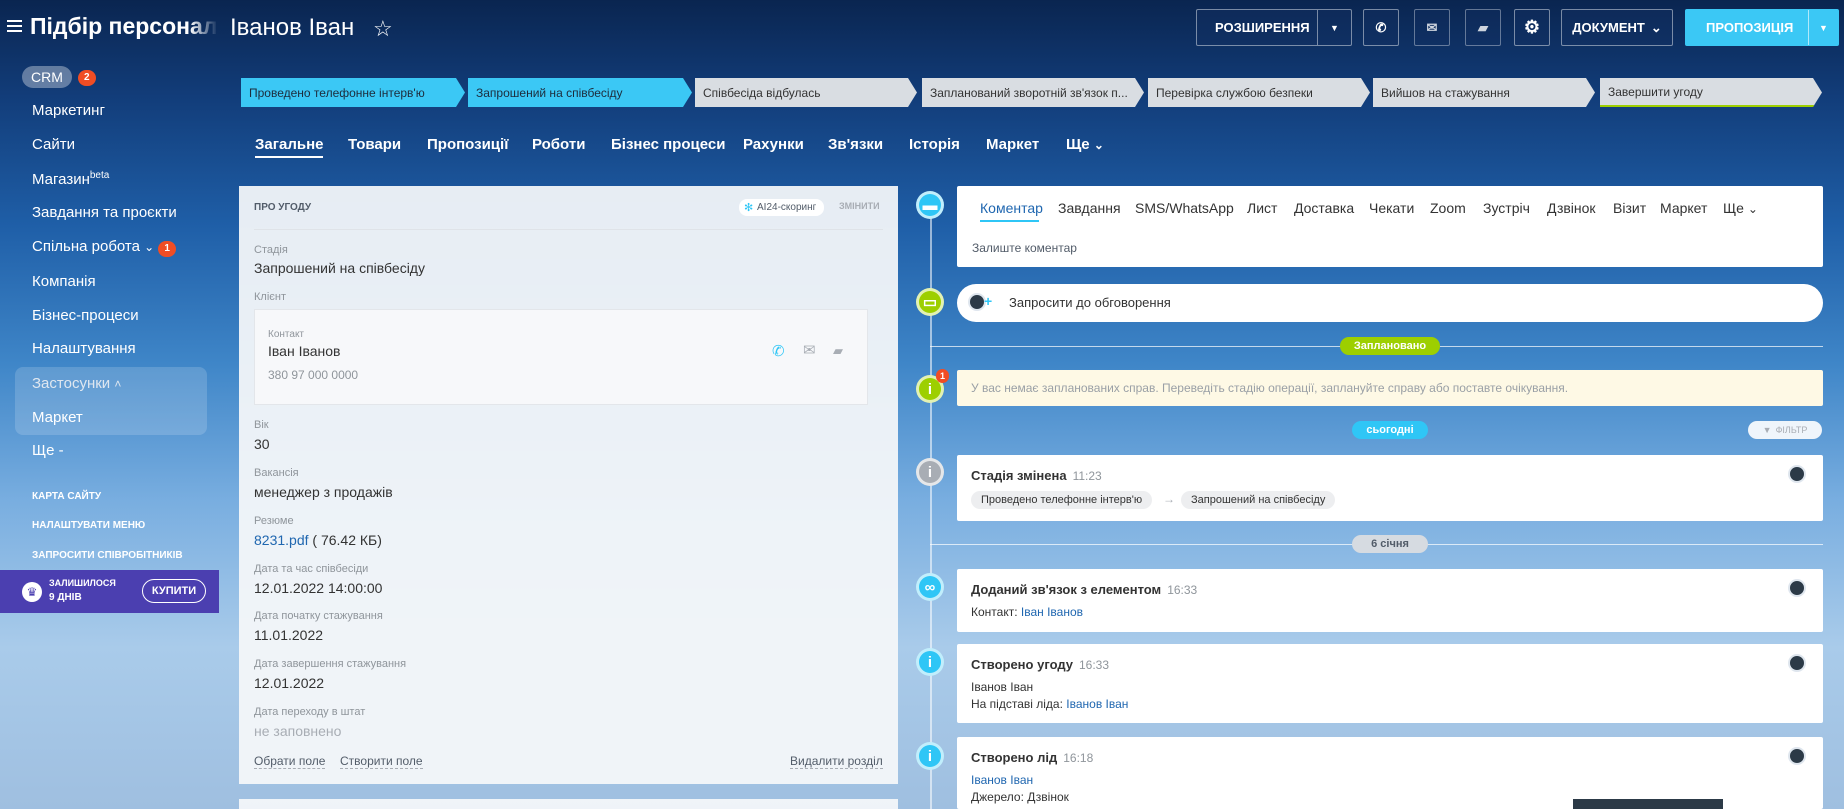 The height and width of the screenshot is (809, 1844). I want to click on sidebar-item-crm: CRM, so click(47, 77).